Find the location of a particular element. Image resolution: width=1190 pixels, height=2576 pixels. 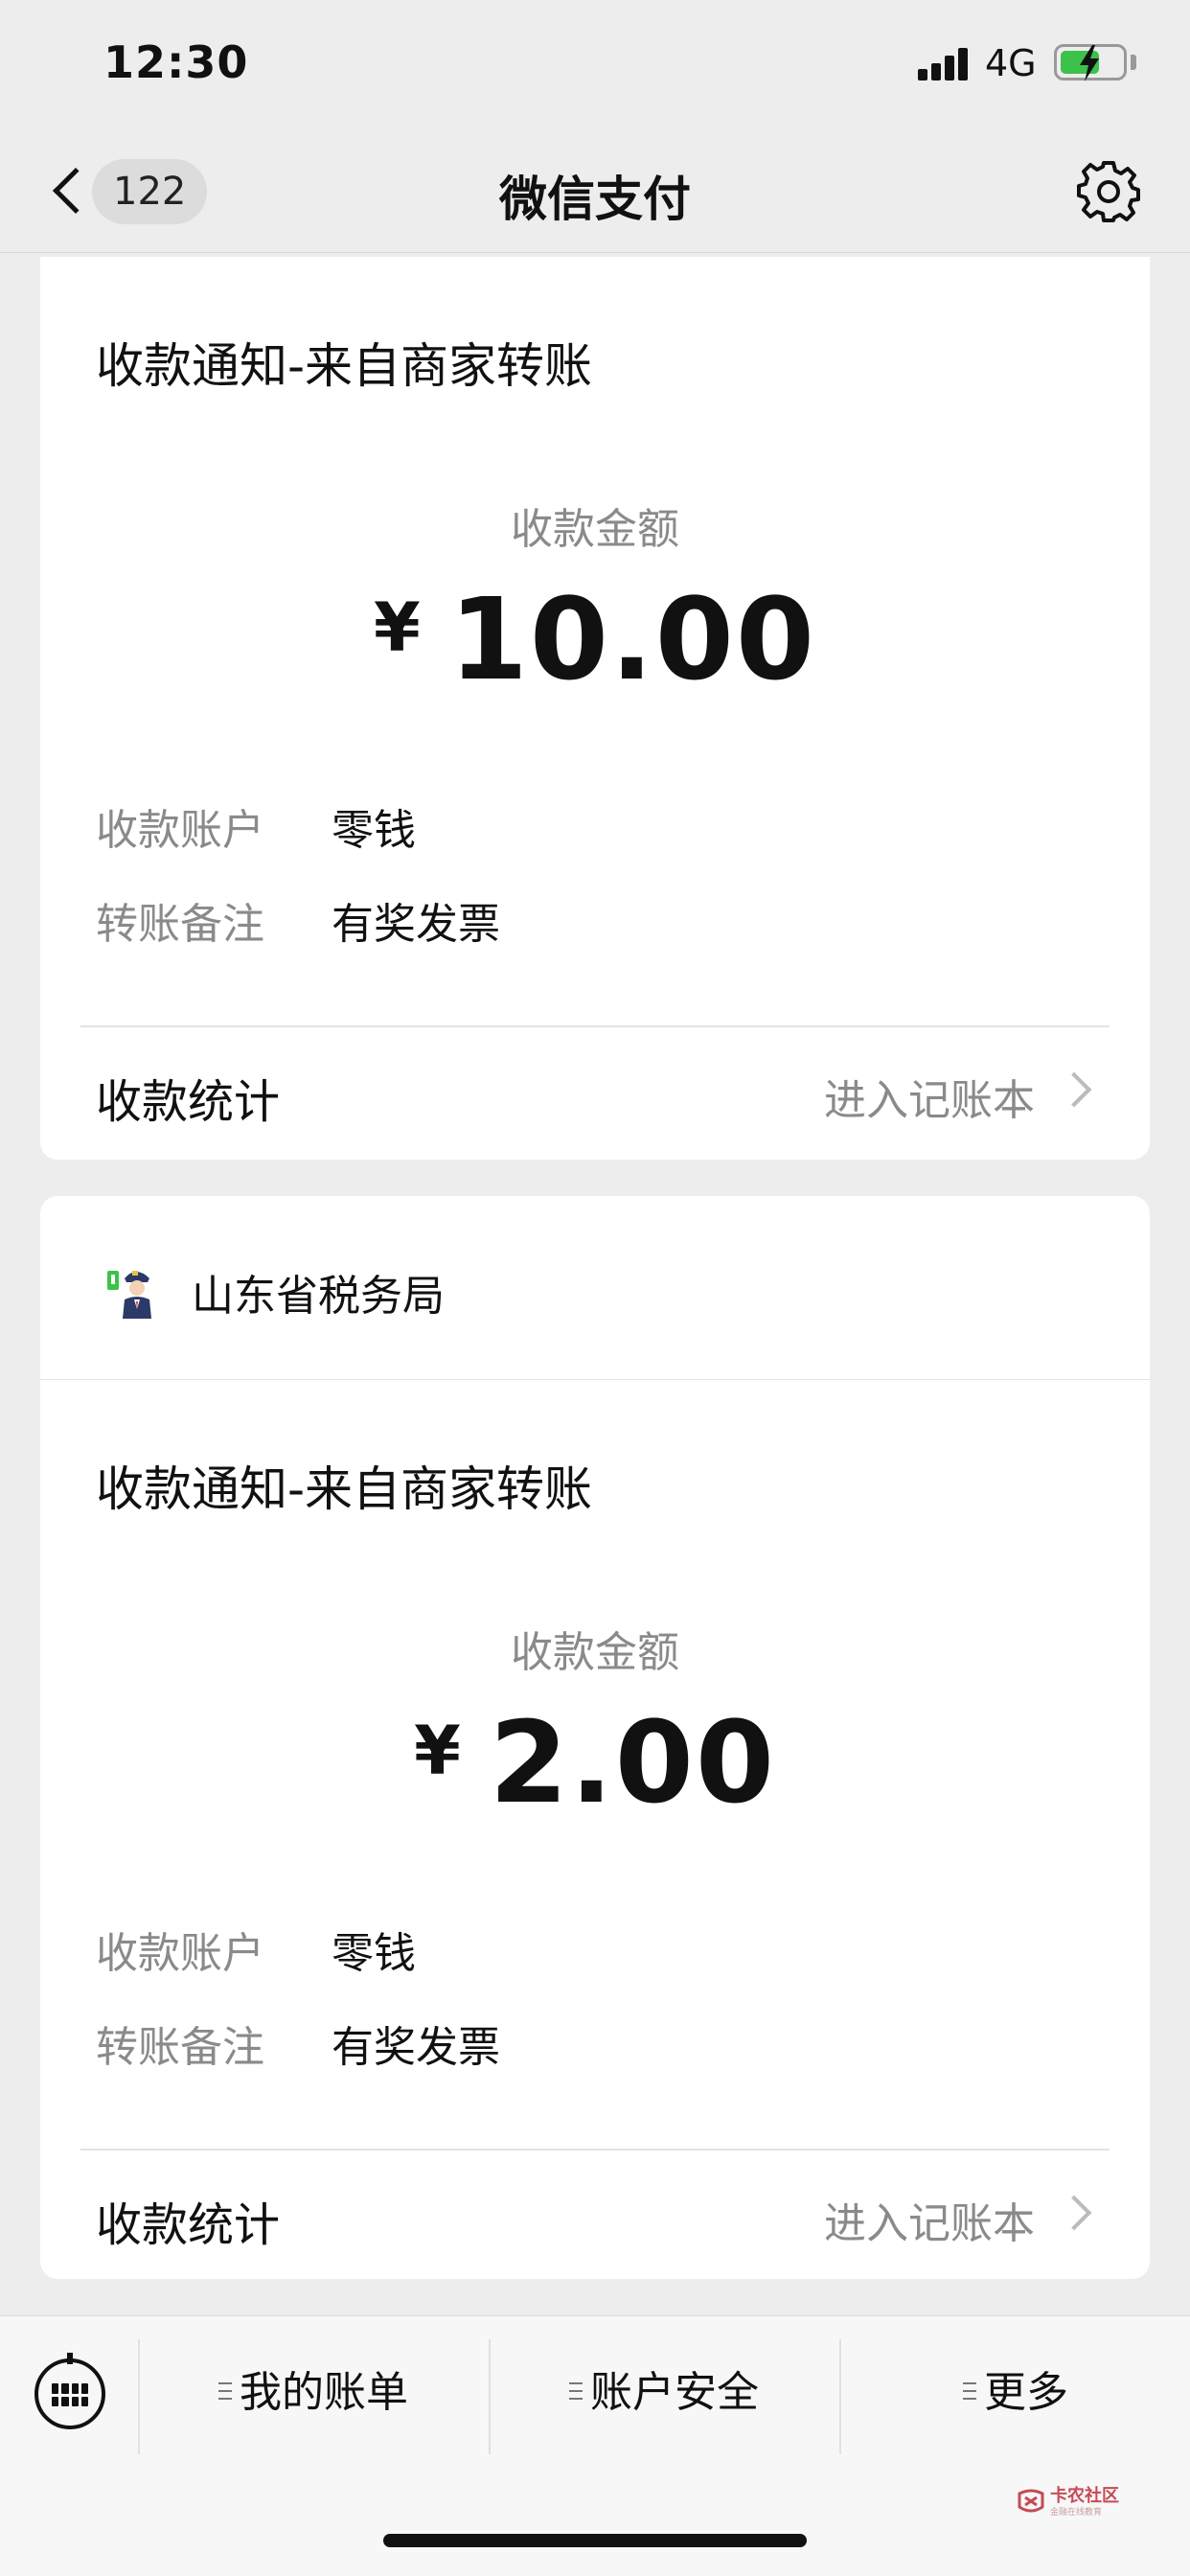

watermark-mark-icon is located at coordinates (1031, 2501).